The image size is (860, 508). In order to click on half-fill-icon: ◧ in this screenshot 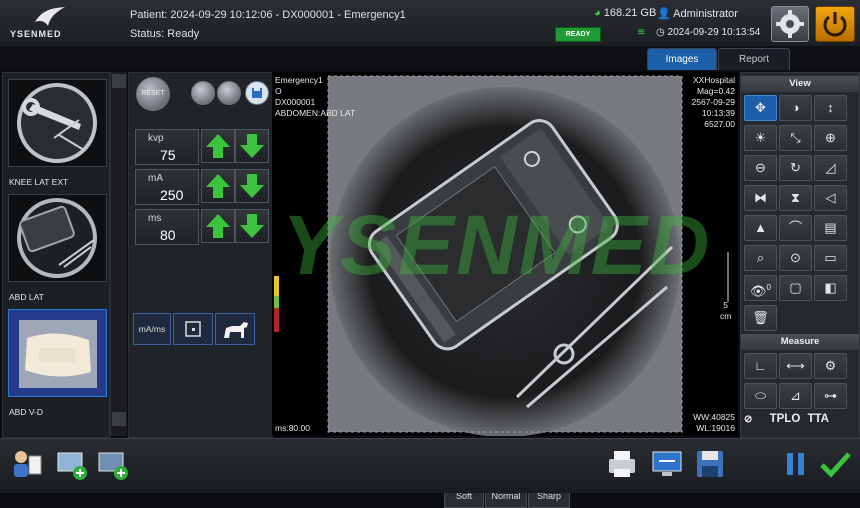, I will do `click(830, 287)`.